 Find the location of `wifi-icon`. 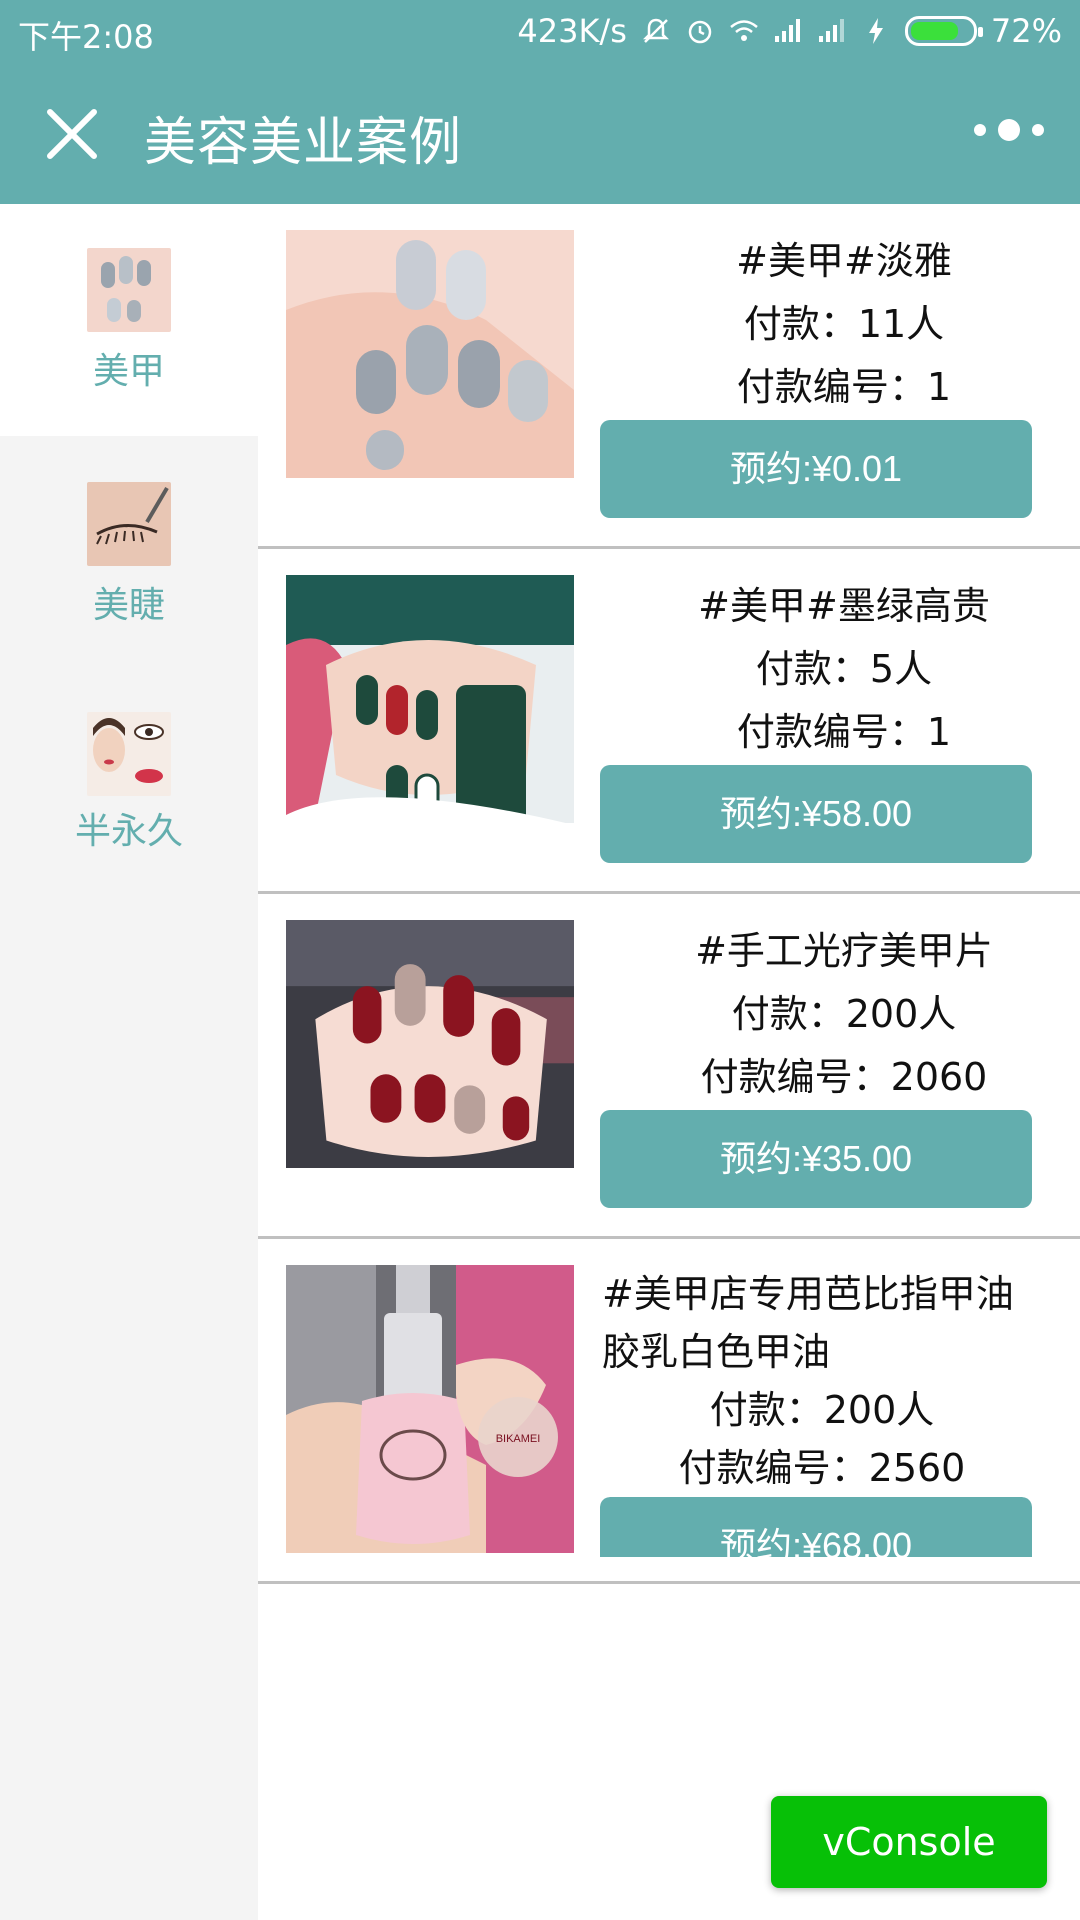

wifi-icon is located at coordinates (744, 30).